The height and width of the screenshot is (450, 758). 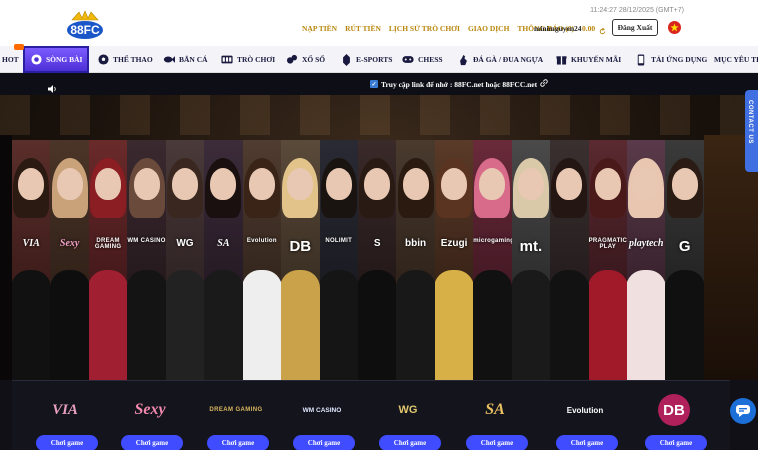 What do you see at coordinates (31, 260) in the screenshot?
I see `dealer-strip: VIA` at bounding box center [31, 260].